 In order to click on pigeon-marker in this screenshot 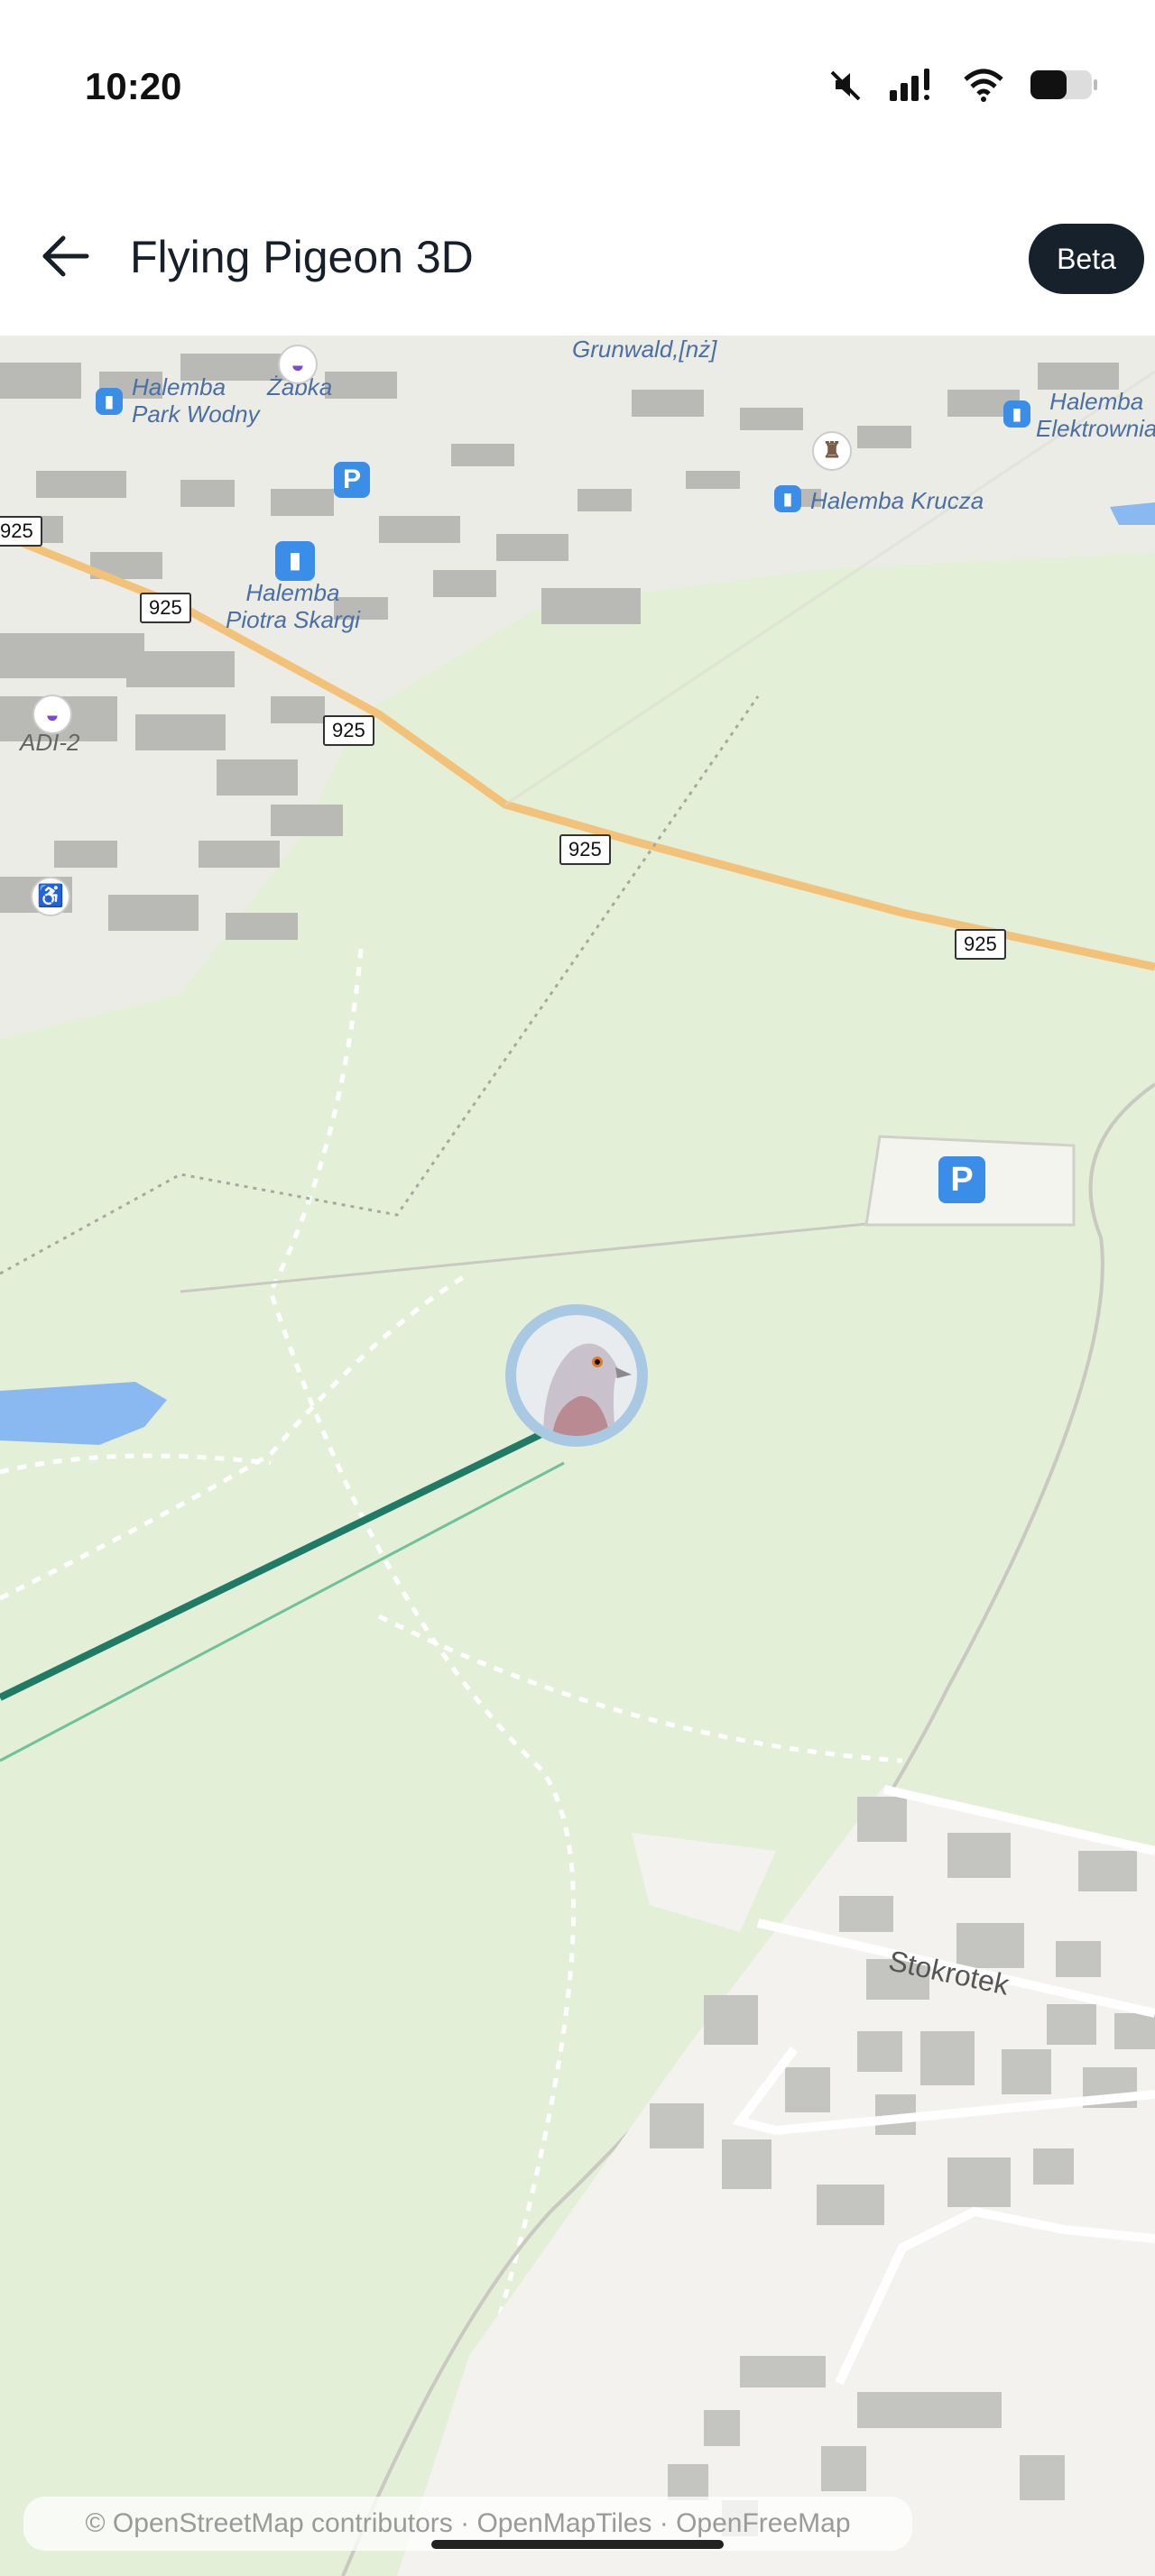, I will do `click(576, 1375)`.